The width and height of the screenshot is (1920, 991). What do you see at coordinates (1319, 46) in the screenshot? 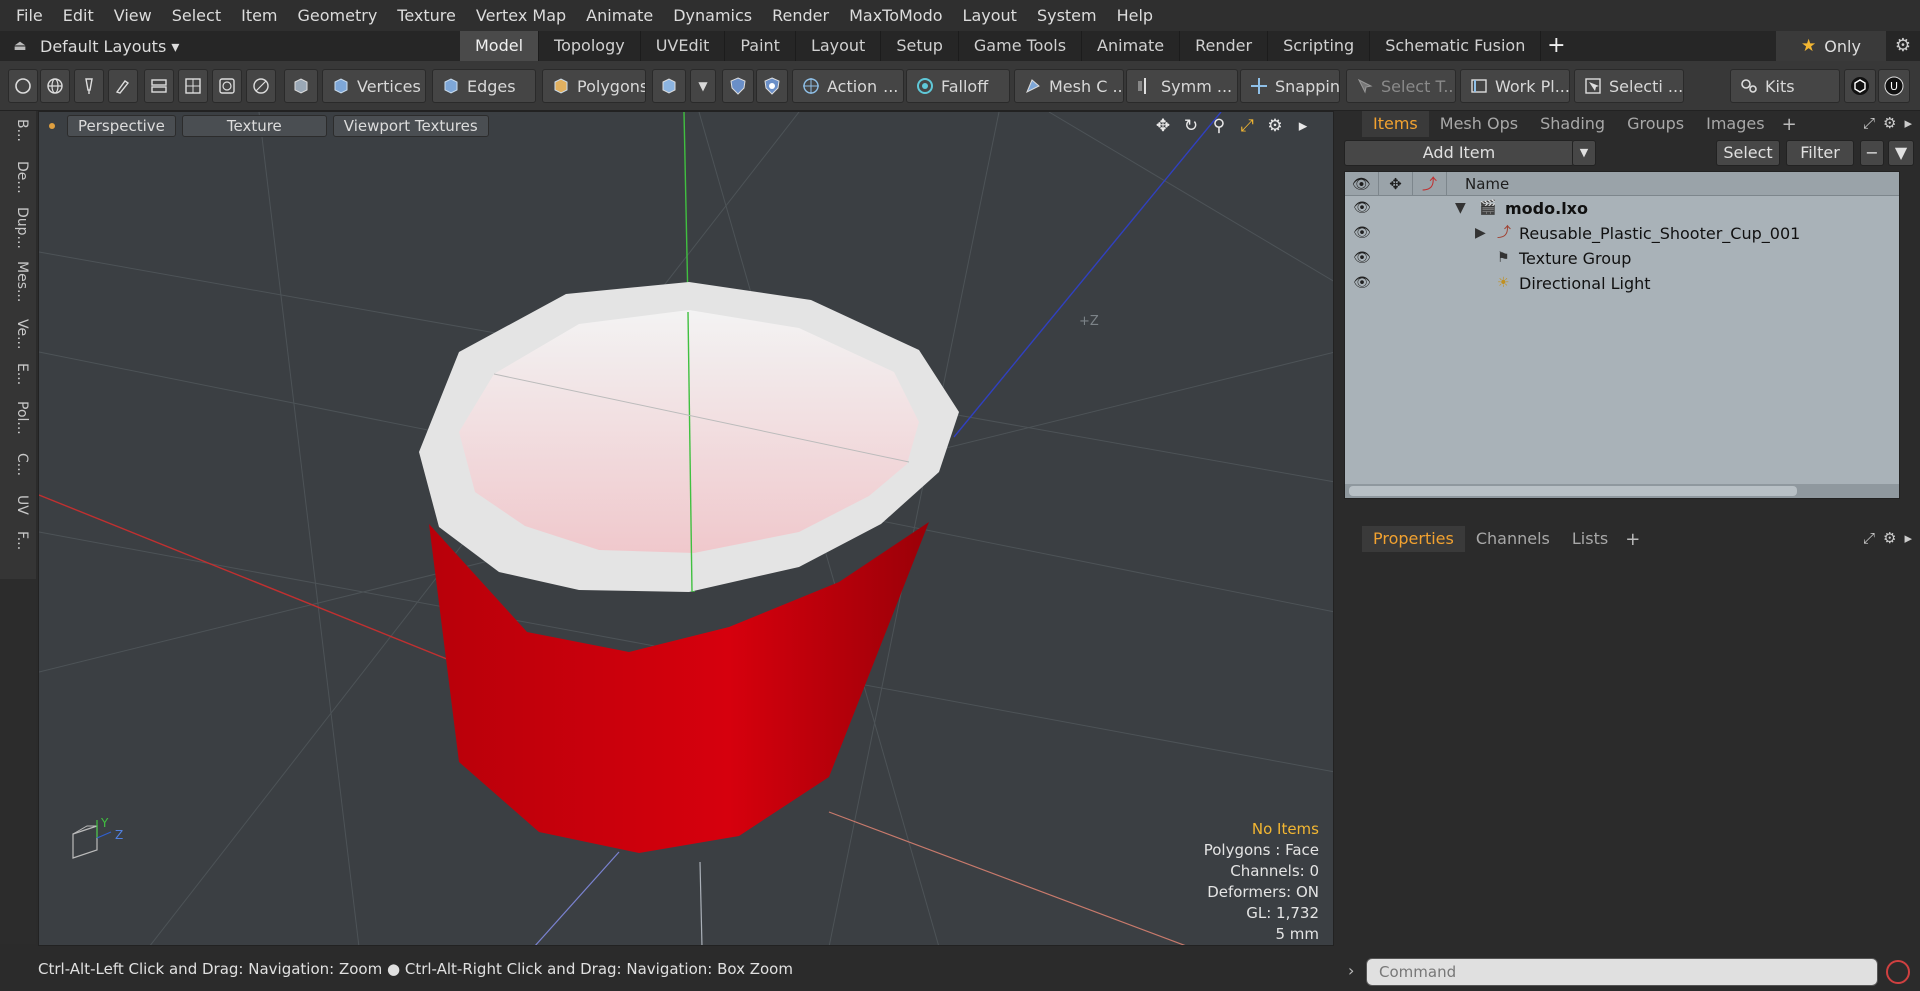
I see `tab-scripting: Scripting` at bounding box center [1319, 46].